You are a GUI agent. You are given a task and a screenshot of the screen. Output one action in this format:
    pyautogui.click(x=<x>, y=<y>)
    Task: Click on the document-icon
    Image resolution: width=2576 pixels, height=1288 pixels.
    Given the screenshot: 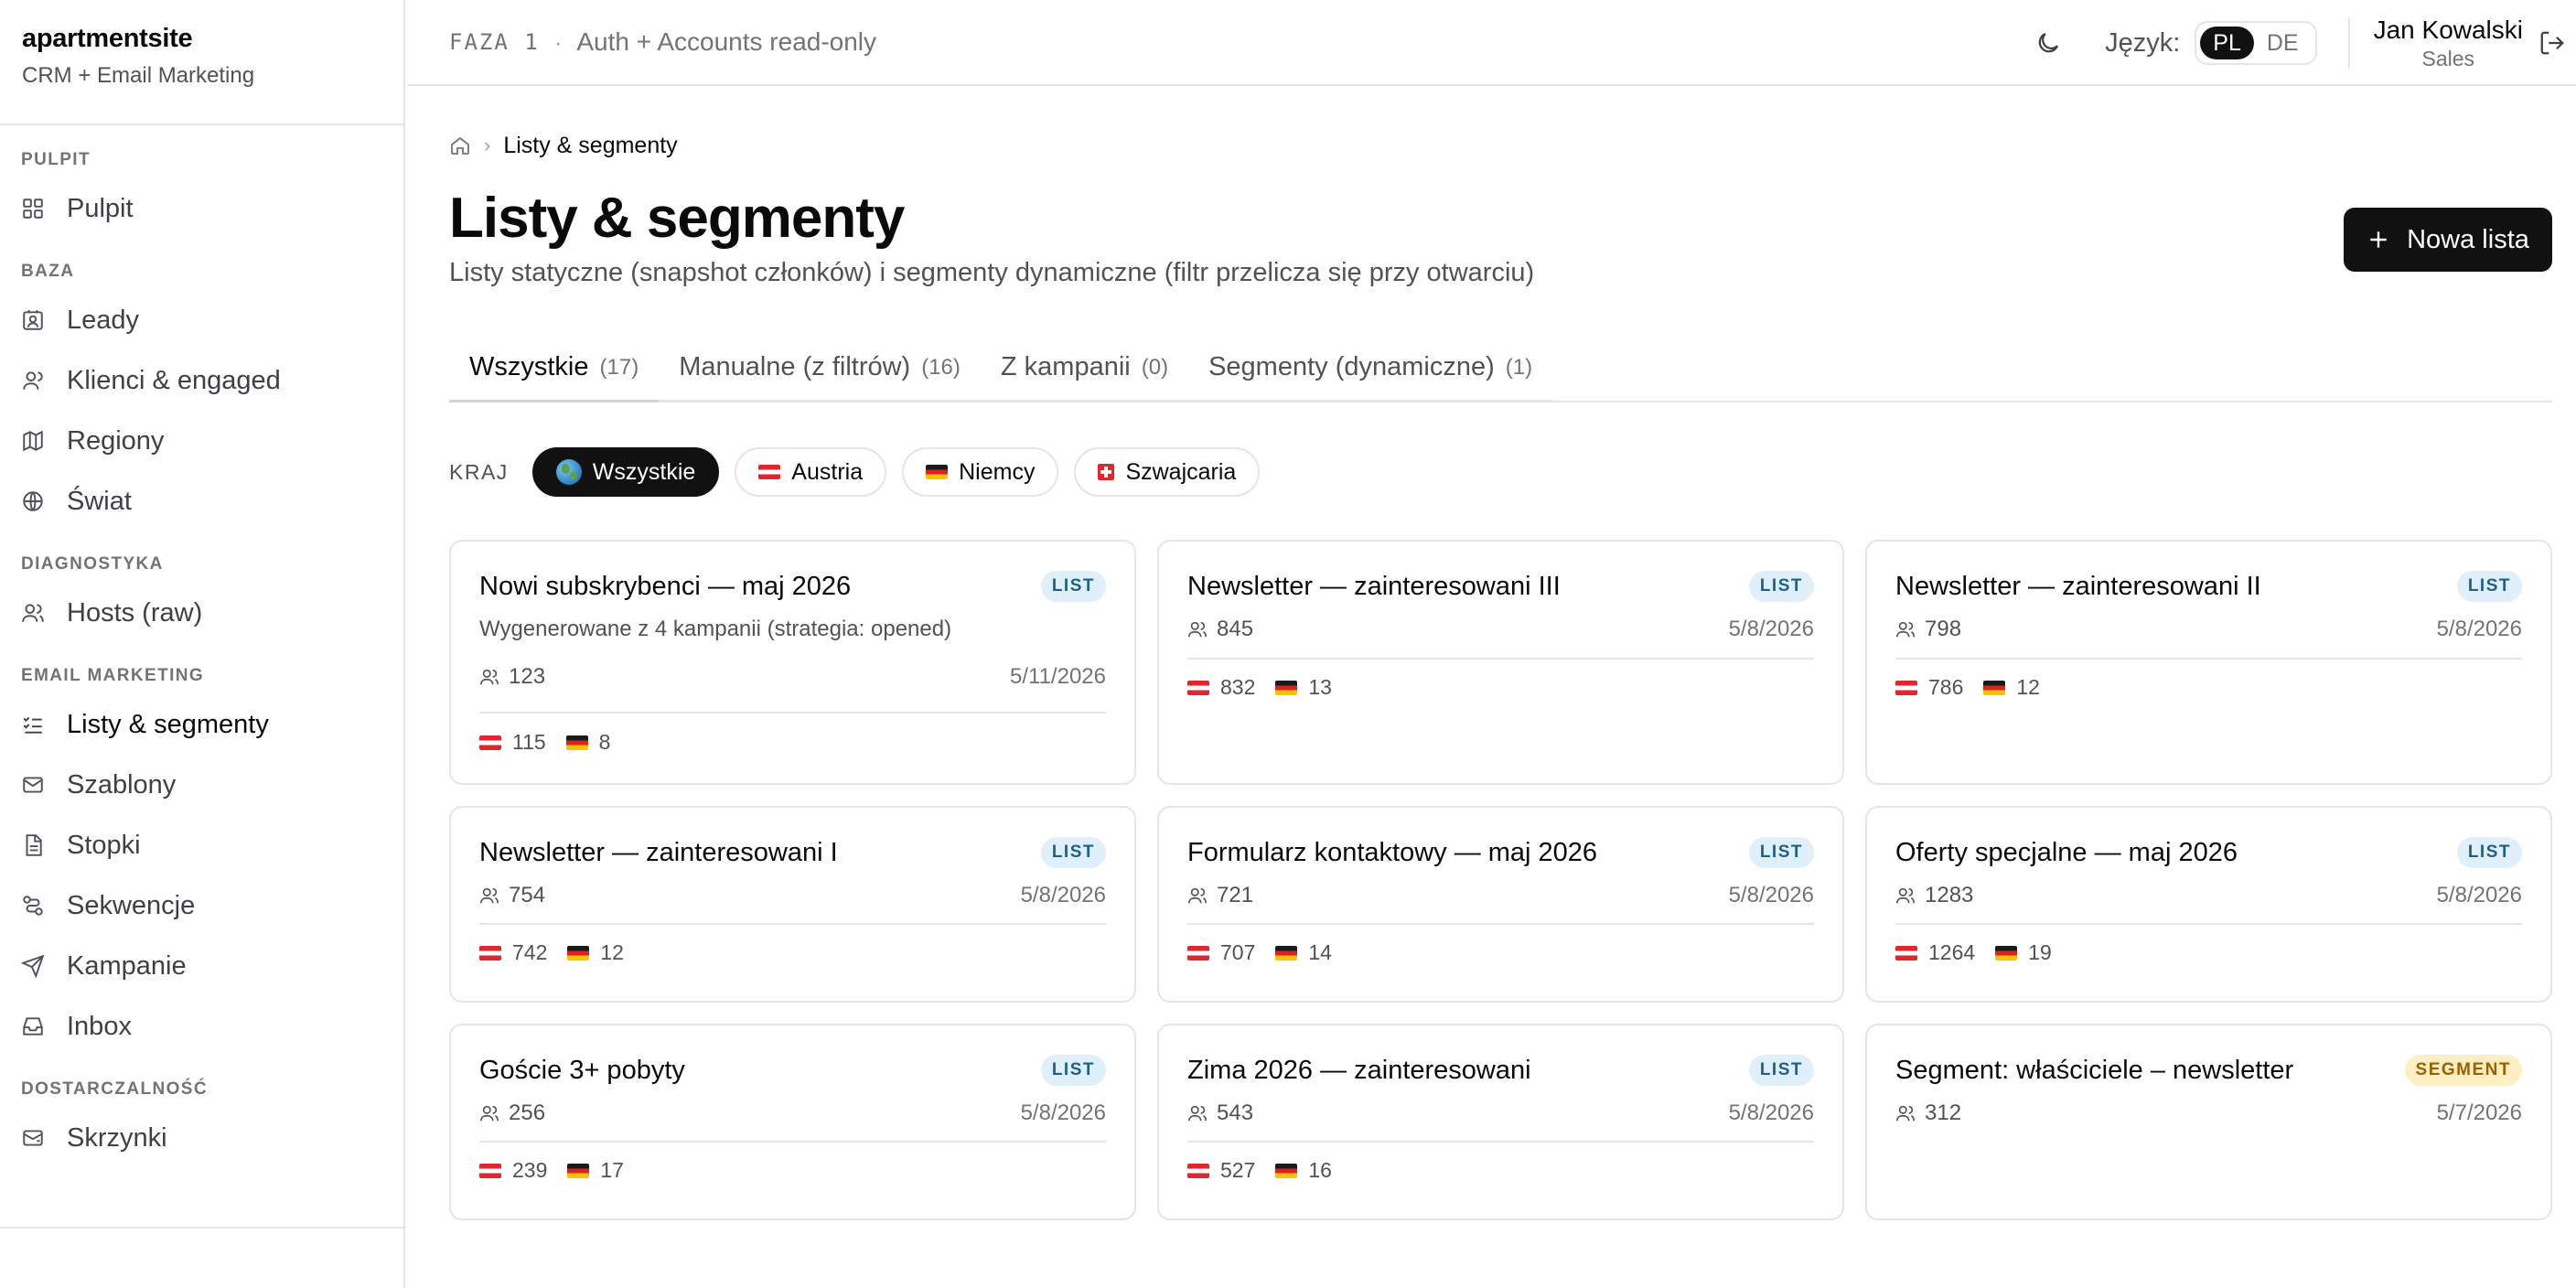 What is the action you would take?
    pyautogui.click(x=34, y=845)
    